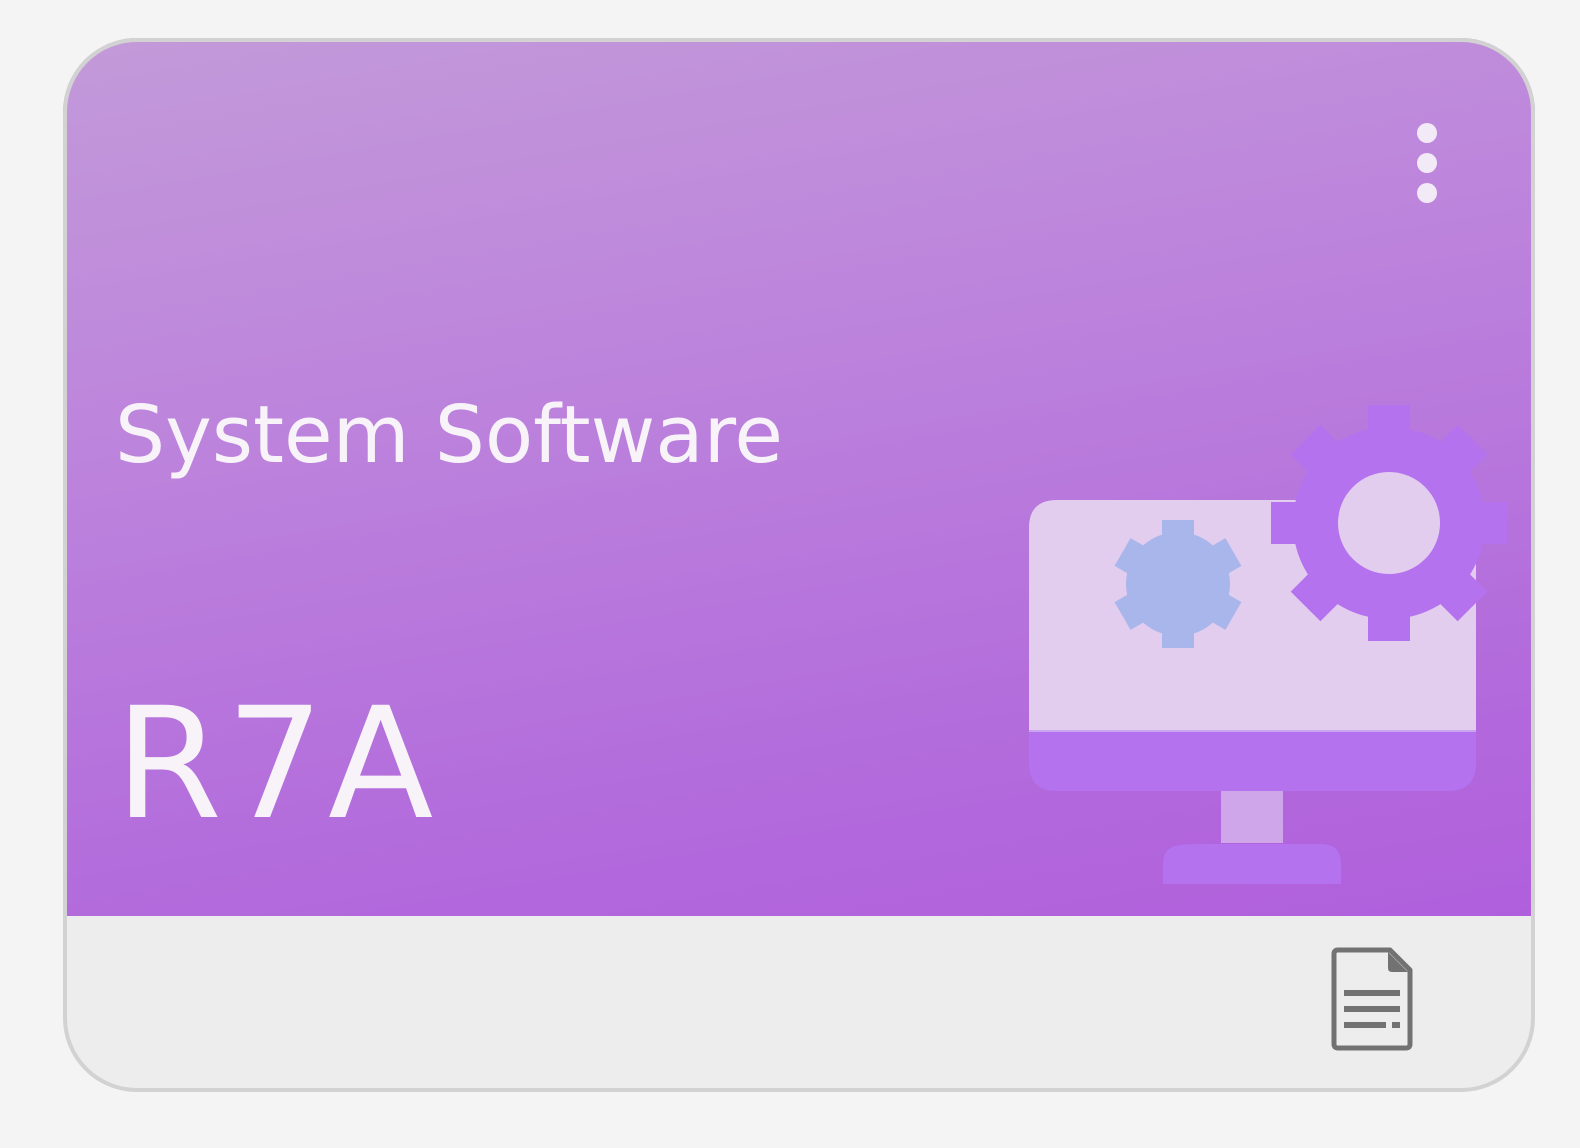  Describe the element at coordinates (449, 435) in the screenshot. I see `course-title: System Software` at that location.